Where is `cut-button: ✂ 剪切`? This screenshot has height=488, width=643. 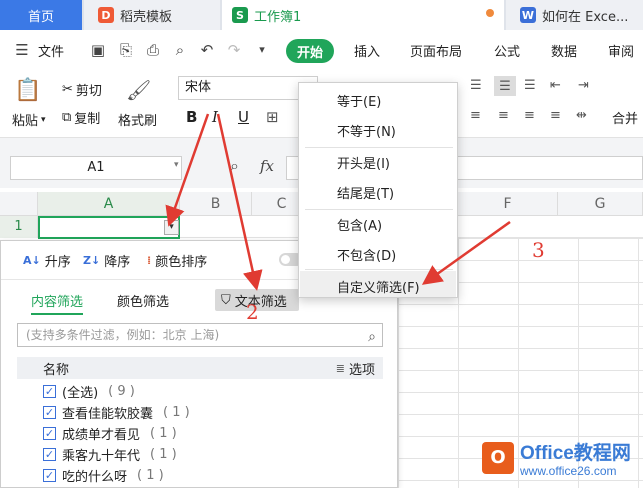 cut-button: ✂ 剪切 is located at coordinates (82, 89).